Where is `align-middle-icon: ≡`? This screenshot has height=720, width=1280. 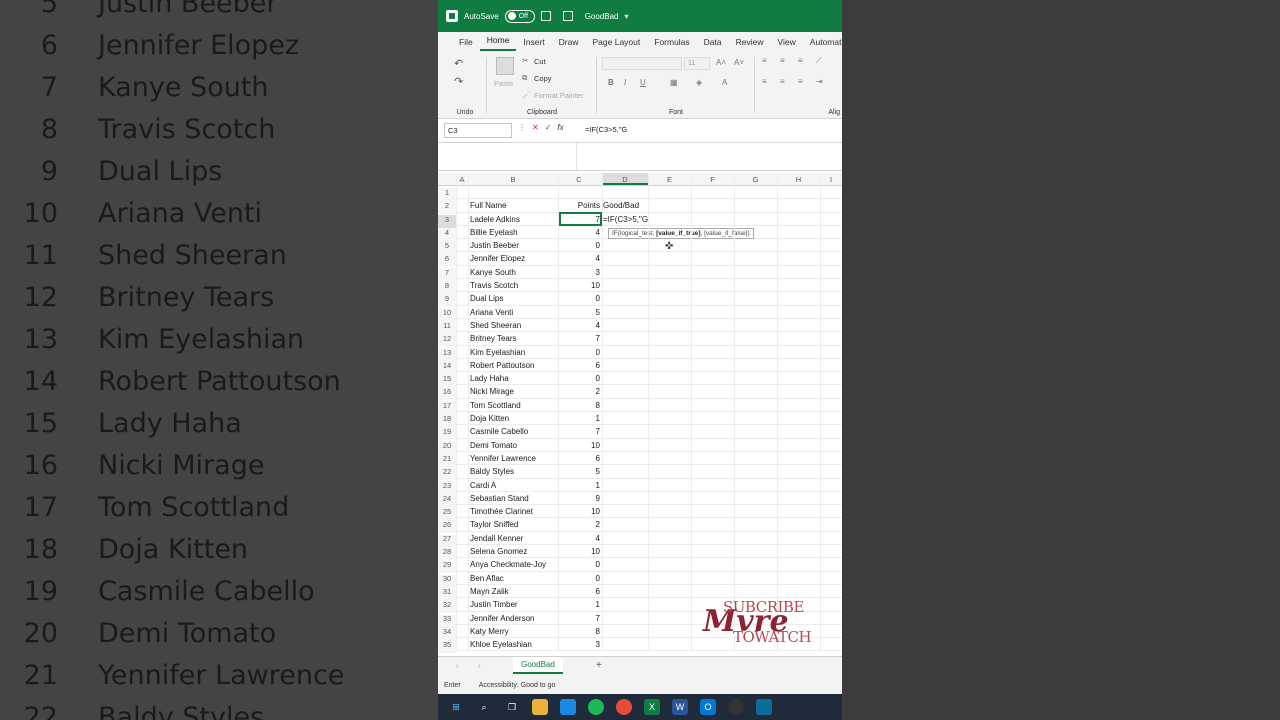
align-middle-icon: ≡ is located at coordinates (782, 60).